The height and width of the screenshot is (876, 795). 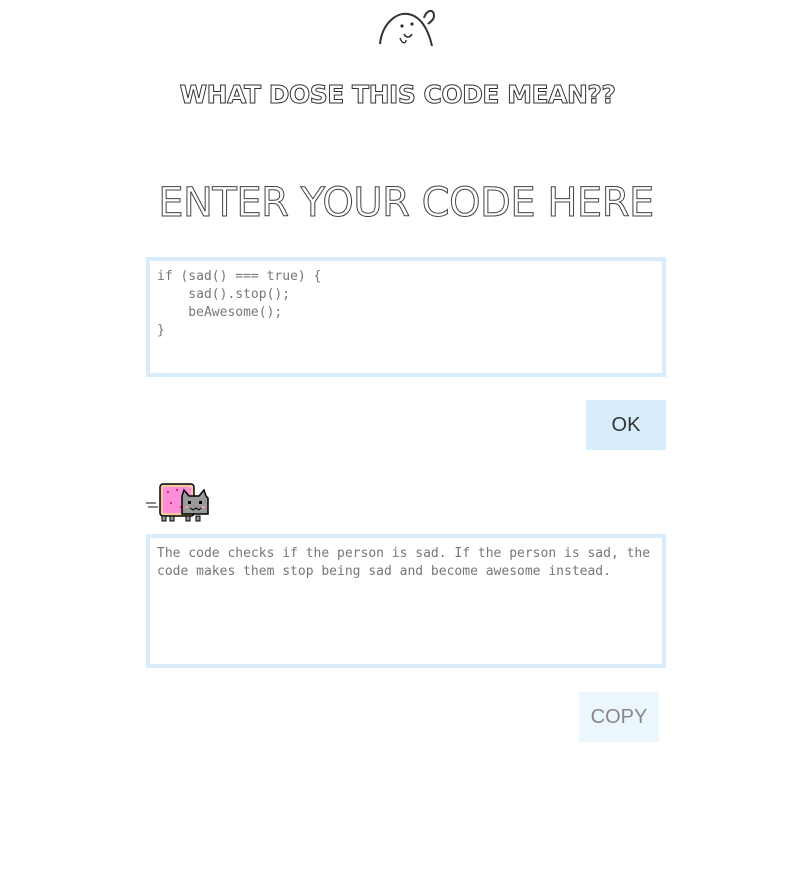 What do you see at coordinates (626, 425) in the screenshot?
I see `ok-button: OK` at bounding box center [626, 425].